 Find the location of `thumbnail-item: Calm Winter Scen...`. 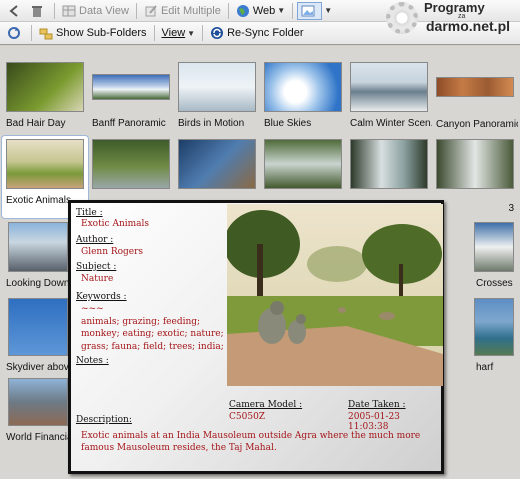

thumbnail-item: Calm Winter Scen... is located at coordinates (389, 95).